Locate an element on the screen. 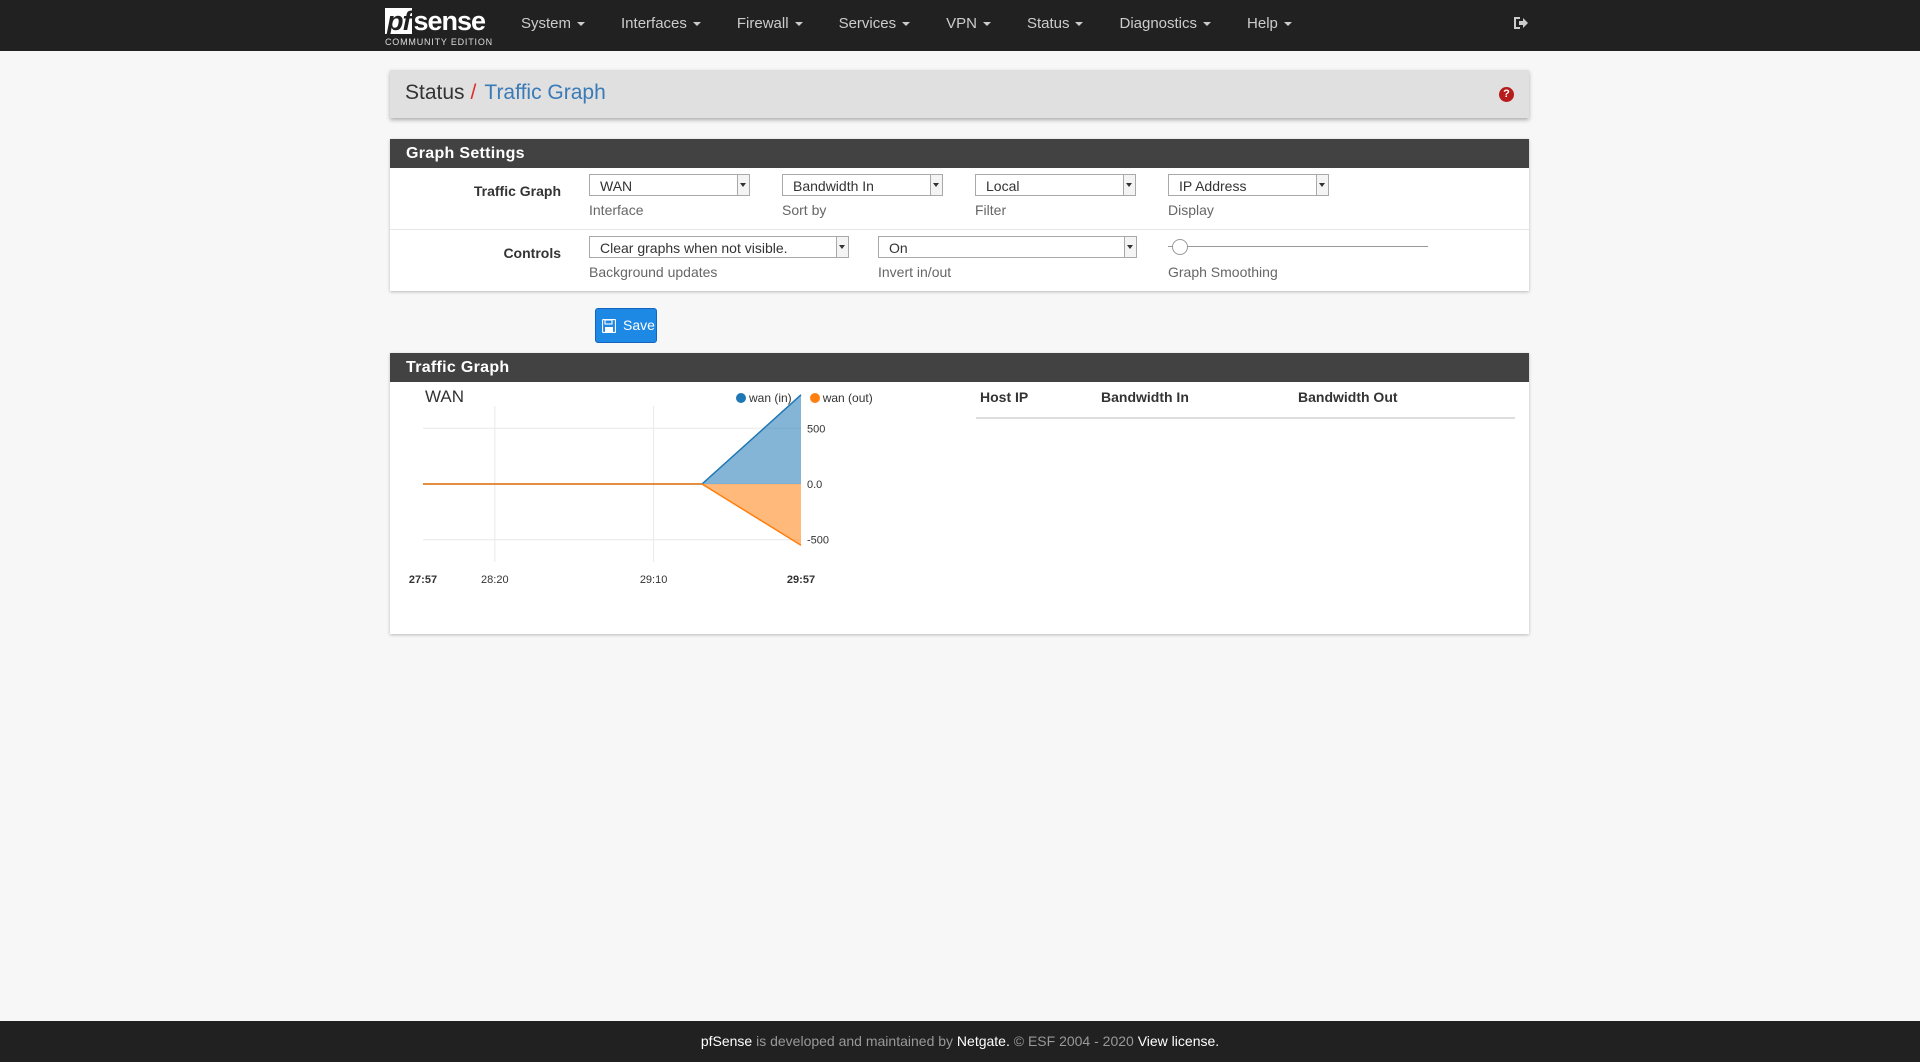 Image resolution: width=1920 pixels, height=1062 pixels. column-header-bandwidth-out: Bandwidth Out is located at coordinates (1348, 397).